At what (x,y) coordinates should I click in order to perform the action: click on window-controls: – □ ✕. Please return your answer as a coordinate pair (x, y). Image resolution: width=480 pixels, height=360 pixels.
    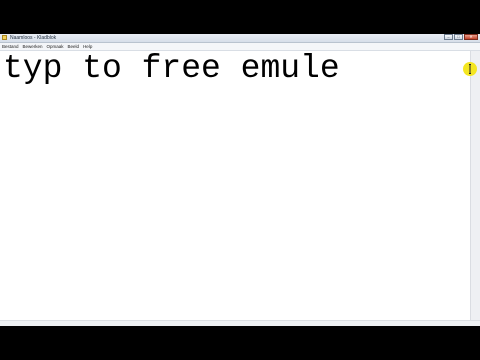
    Looking at the image, I should click on (461, 37).